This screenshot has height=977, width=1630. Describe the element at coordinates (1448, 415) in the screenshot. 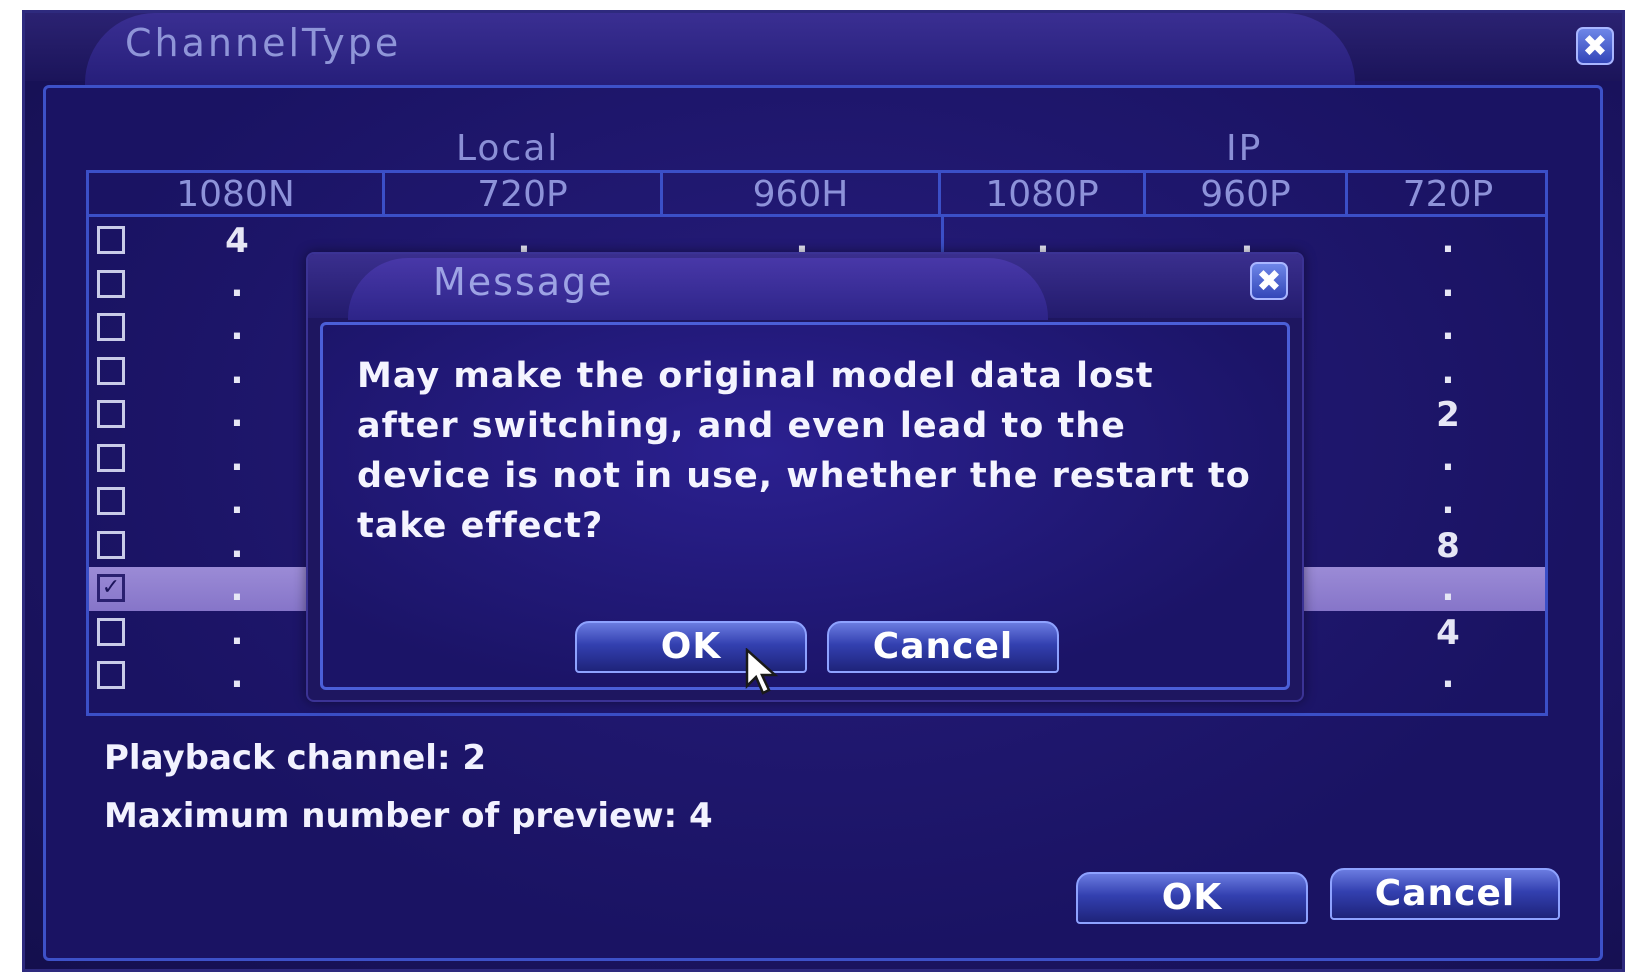

I see `cell-ip720p: 2` at that location.